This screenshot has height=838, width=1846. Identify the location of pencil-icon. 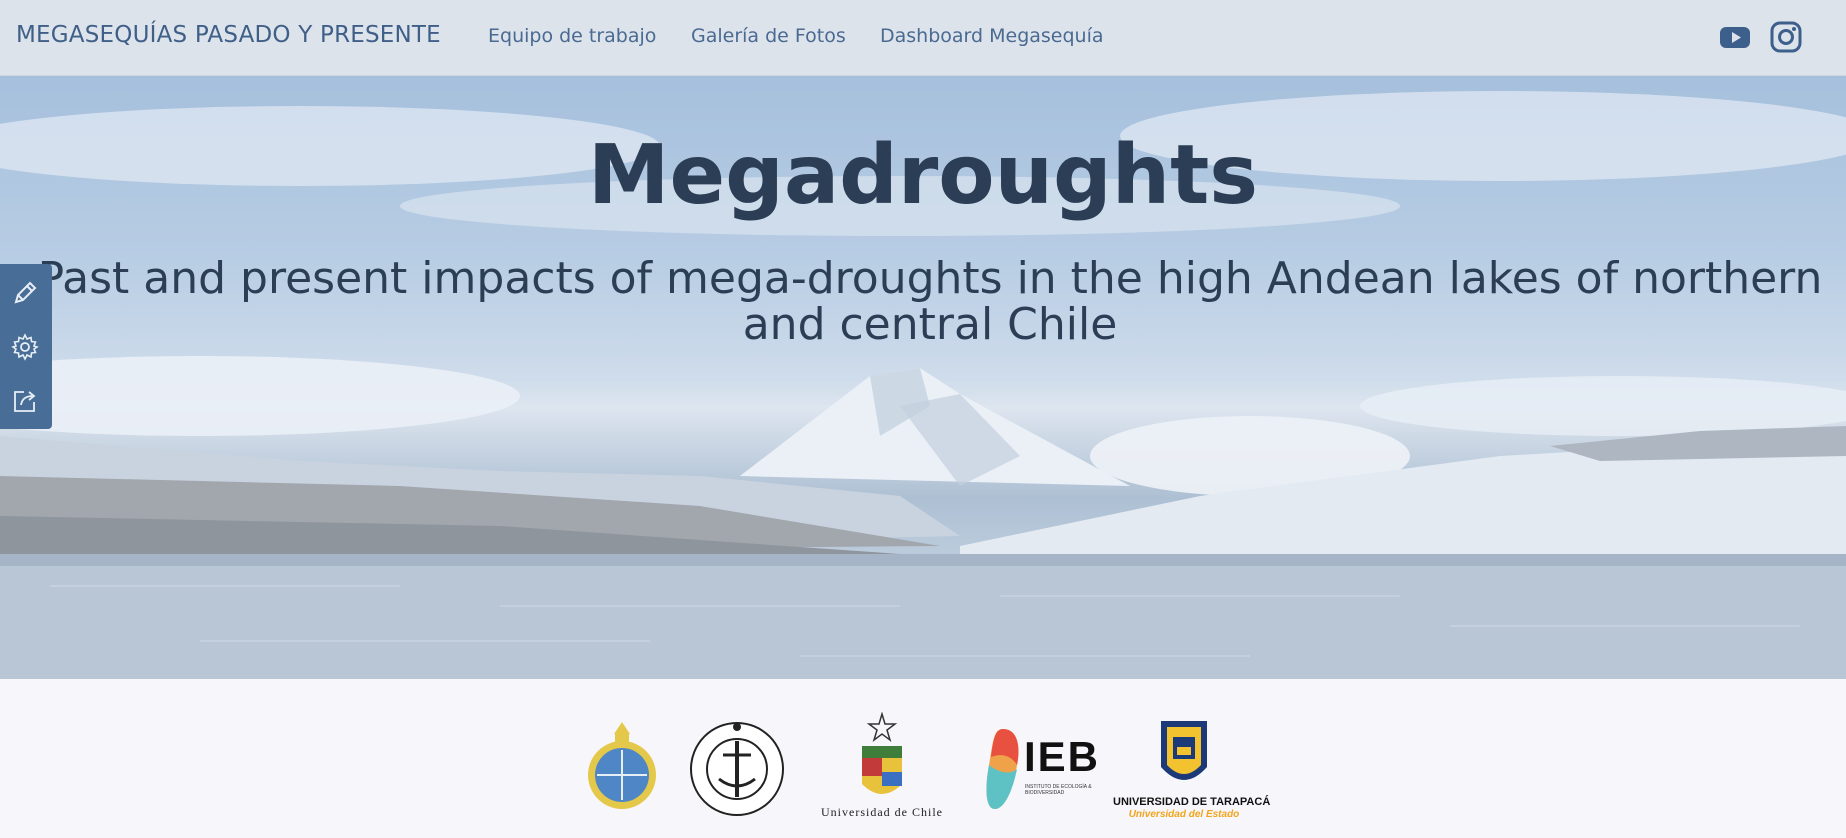
(25, 293).